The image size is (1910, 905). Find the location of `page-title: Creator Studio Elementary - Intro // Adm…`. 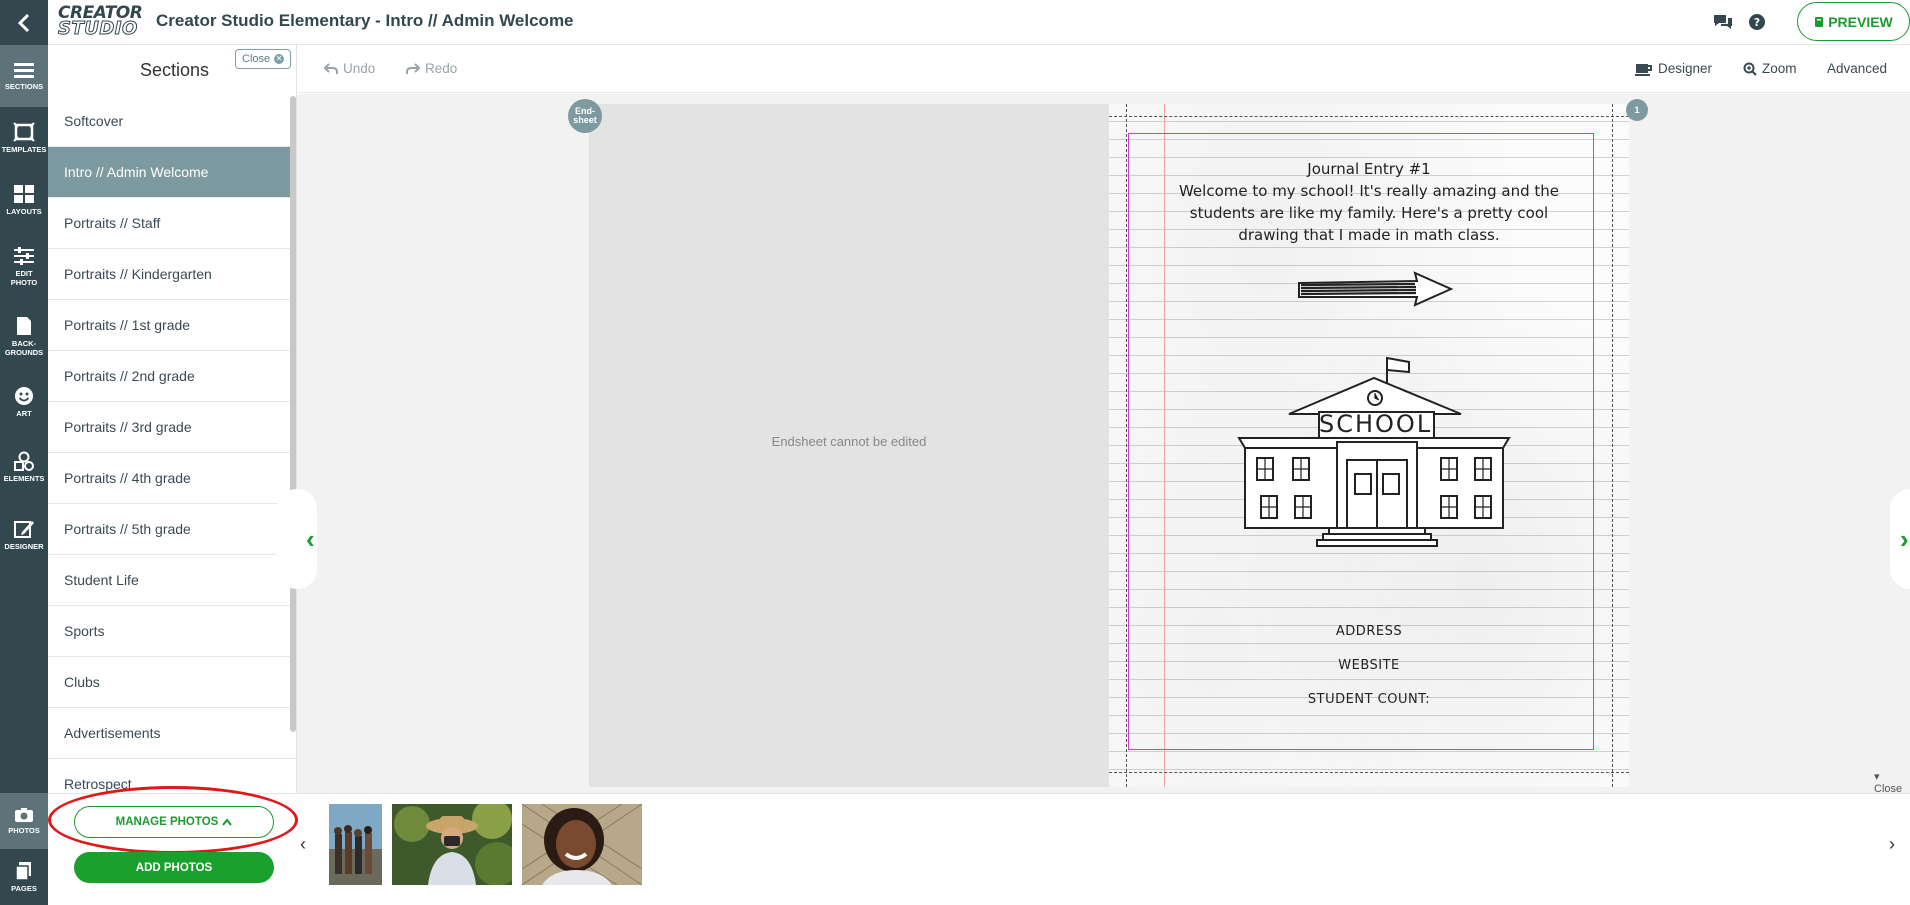

page-title: Creator Studio Elementary - Intro // Adm… is located at coordinates (365, 20).